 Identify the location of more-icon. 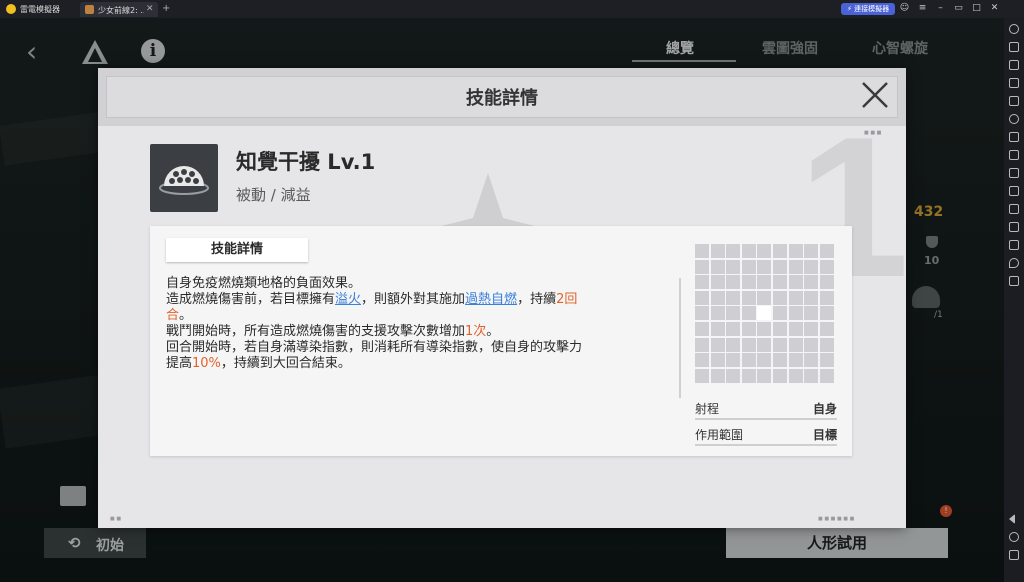
(1014, 281).